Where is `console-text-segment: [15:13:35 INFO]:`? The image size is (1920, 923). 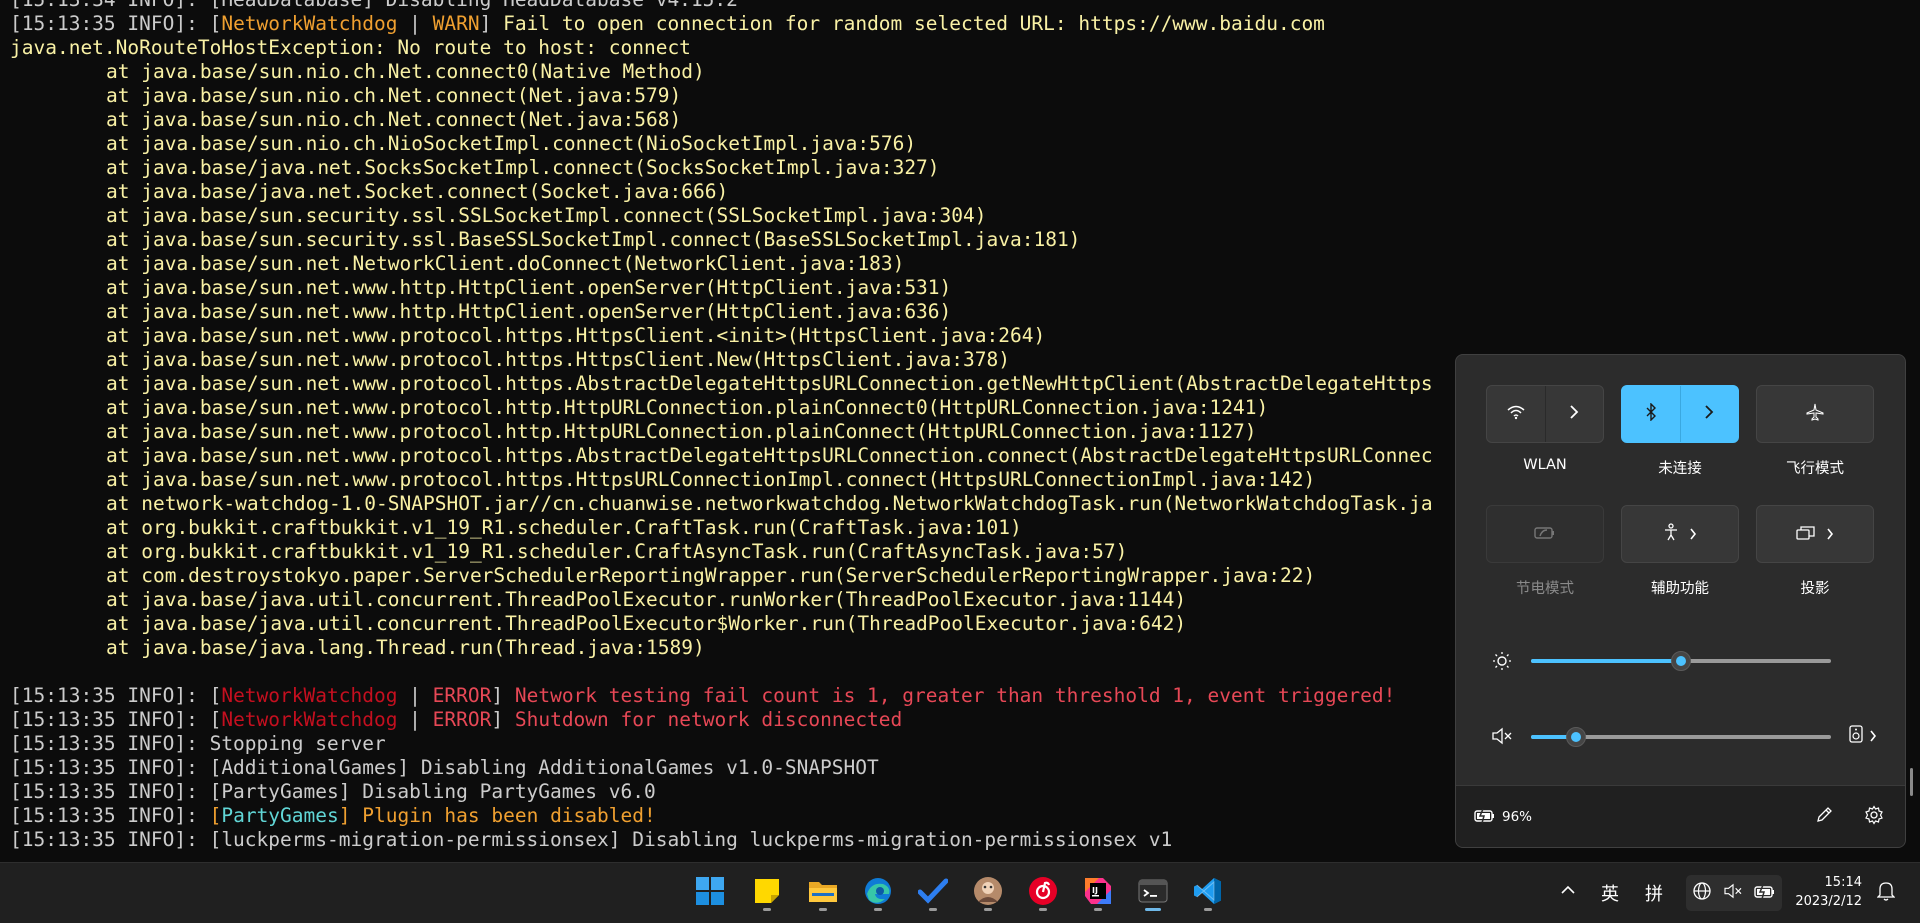 console-text-segment: [15:13:35 INFO]: is located at coordinates (110, 815).